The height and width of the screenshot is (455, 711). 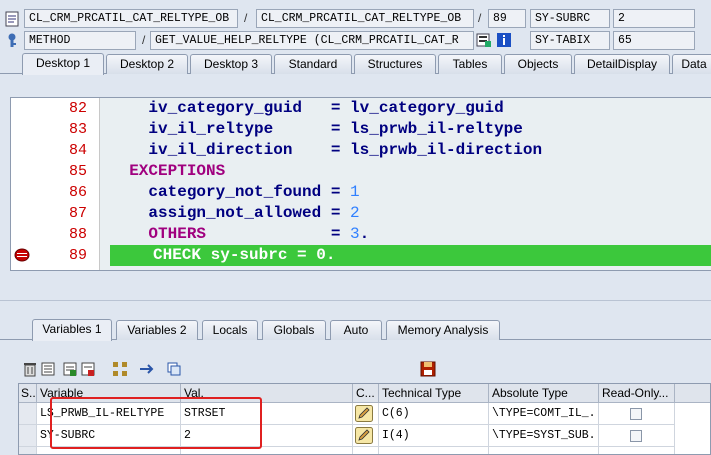 I want to click on table-cell-value: 2, so click(x=267, y=436).